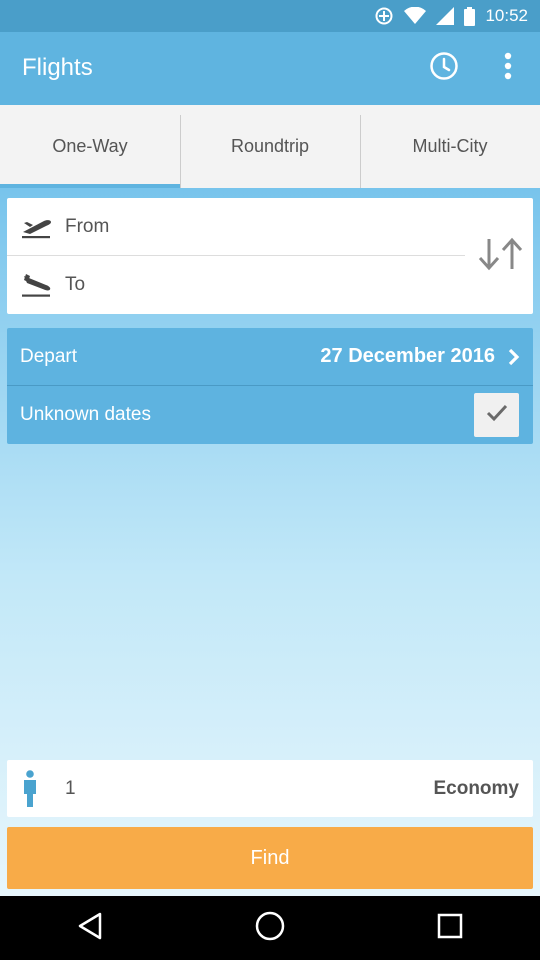 The width and height of the screenshot is (540, 960). I want to click on check-icon, so click(497, 415).